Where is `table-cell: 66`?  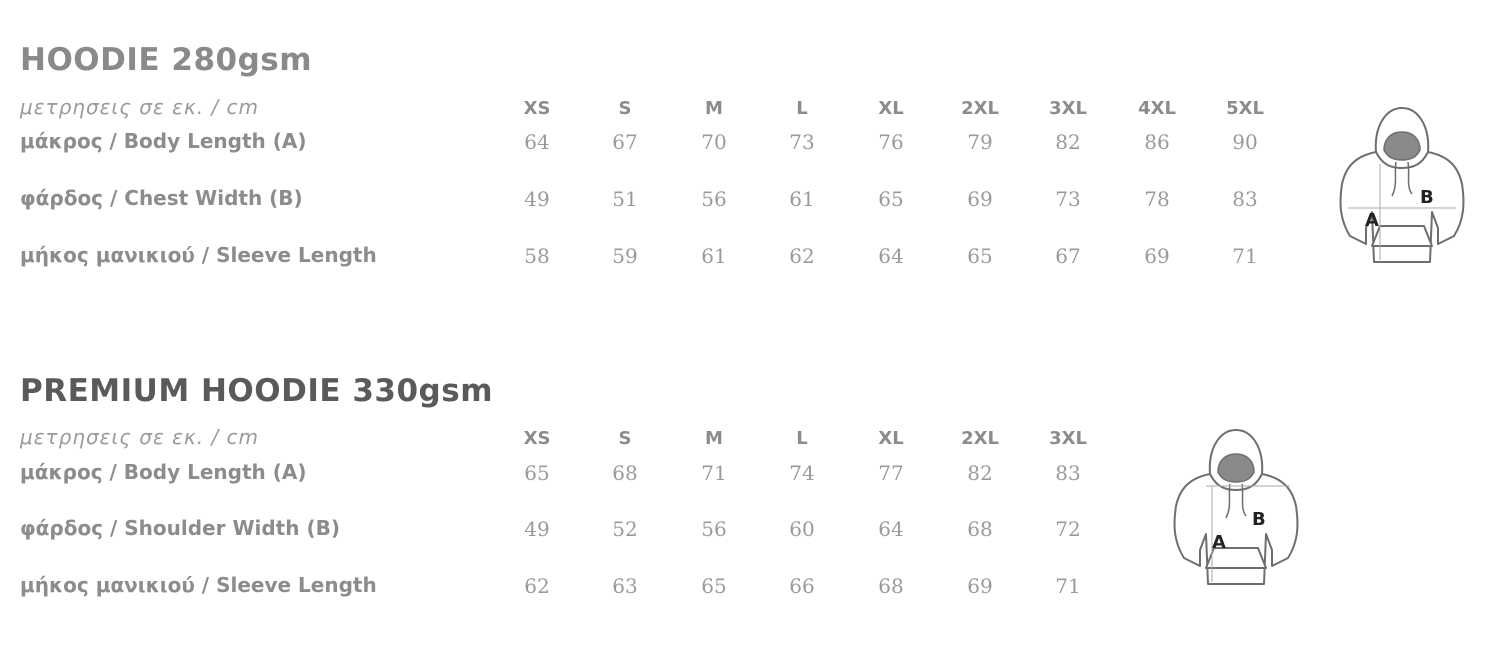
table-cell: 66 is located at coordinates (802, 586).